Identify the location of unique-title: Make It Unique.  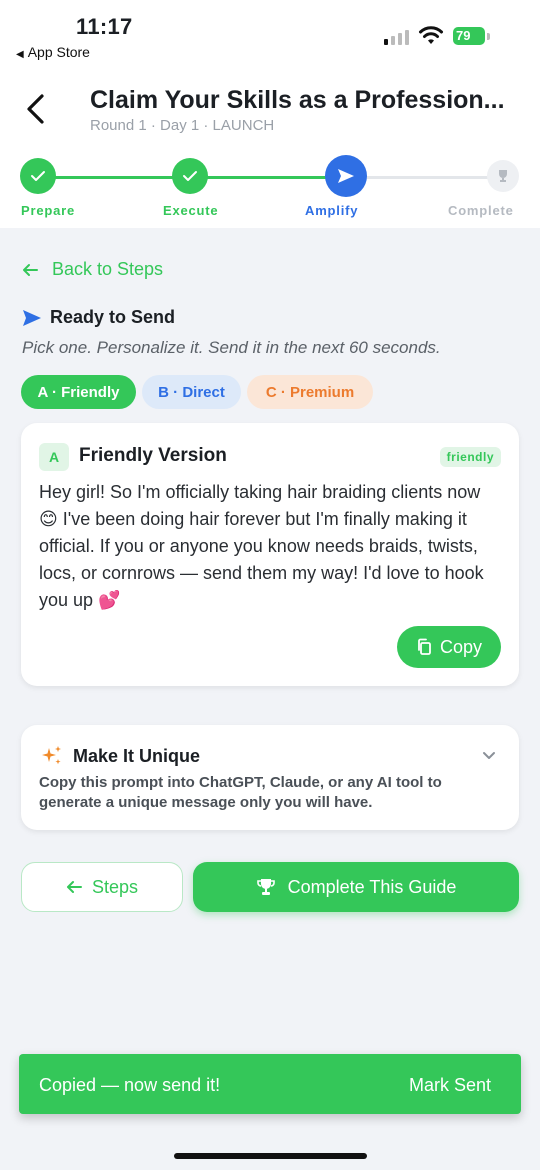
(120, 756).